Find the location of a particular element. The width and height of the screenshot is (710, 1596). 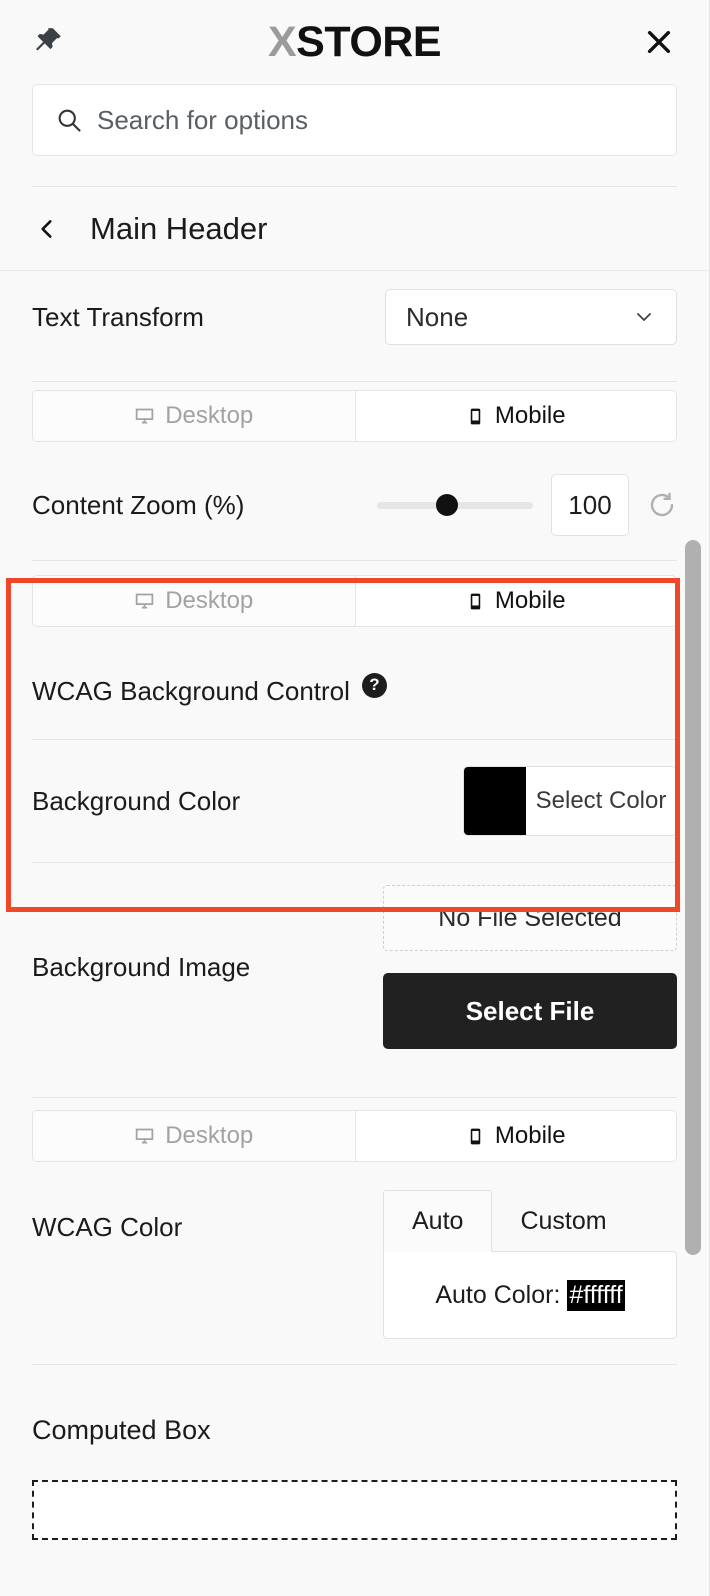

wcag-color-control: Auto Custom Auto Color: #ffffff is located at coordinates (530, 1264).